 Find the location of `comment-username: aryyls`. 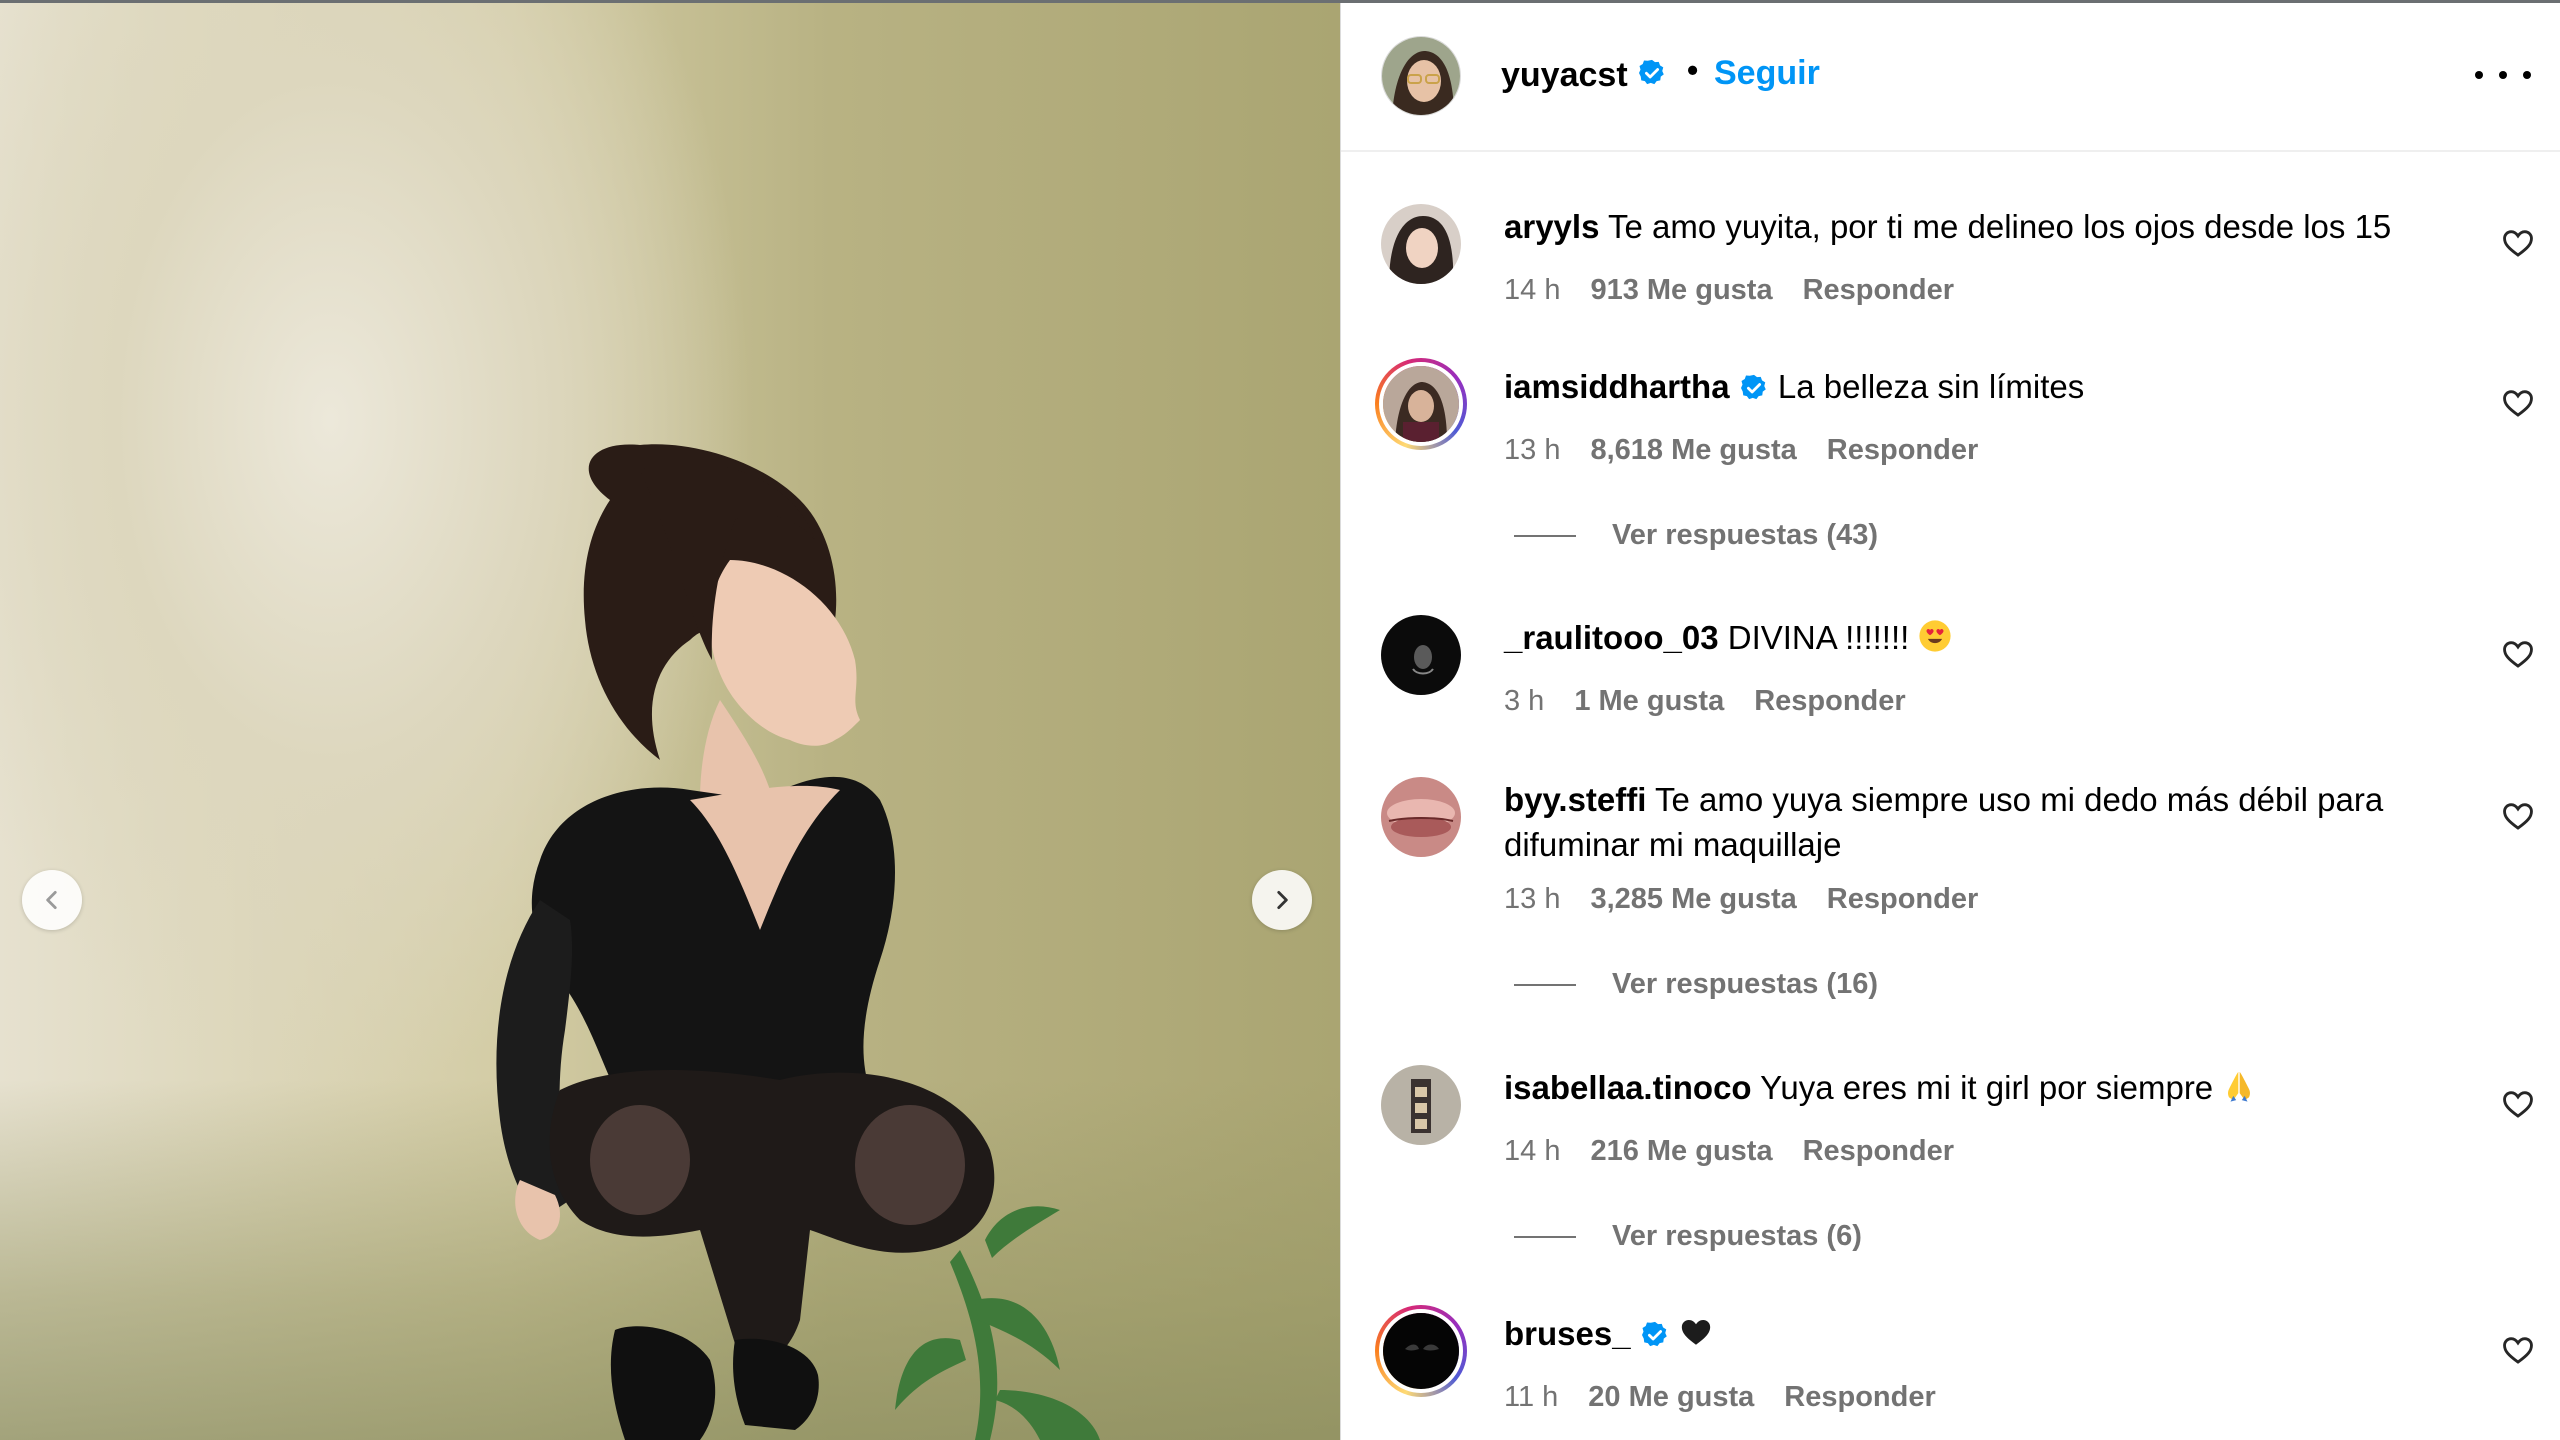

comment-username: aryyls is located at coordinates (1551, 226).